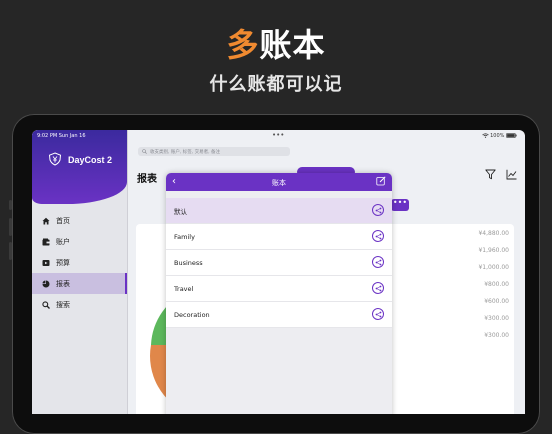  Describe the element at coordinates (184, 288) in the screenshot. I see `book-name: Travel` at that location.